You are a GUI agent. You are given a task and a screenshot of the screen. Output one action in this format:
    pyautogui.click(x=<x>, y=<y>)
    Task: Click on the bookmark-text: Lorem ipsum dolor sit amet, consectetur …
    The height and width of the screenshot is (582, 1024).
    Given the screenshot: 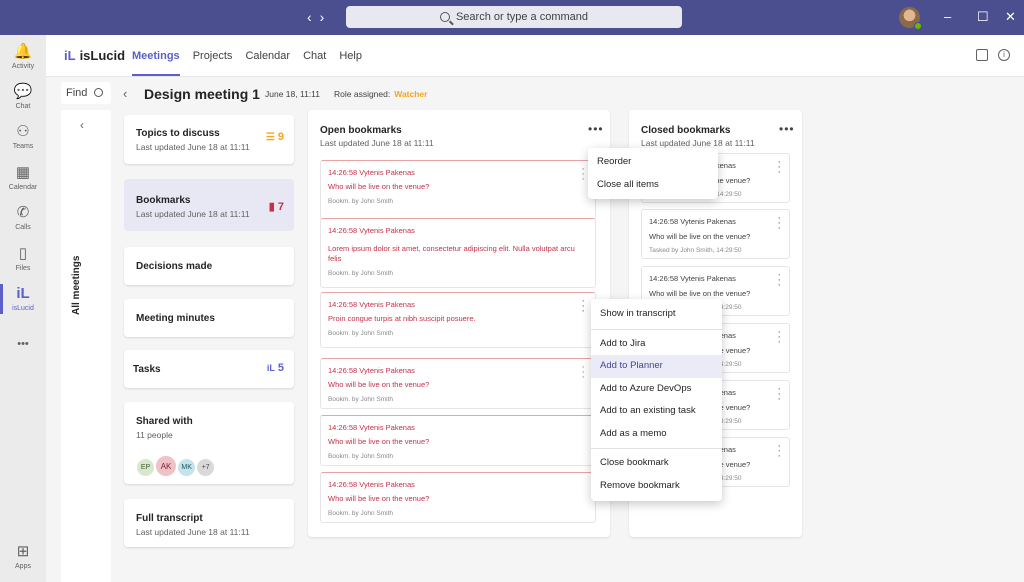 What is the action you would take?
    pyautogui.click(x=451, y=253)
    